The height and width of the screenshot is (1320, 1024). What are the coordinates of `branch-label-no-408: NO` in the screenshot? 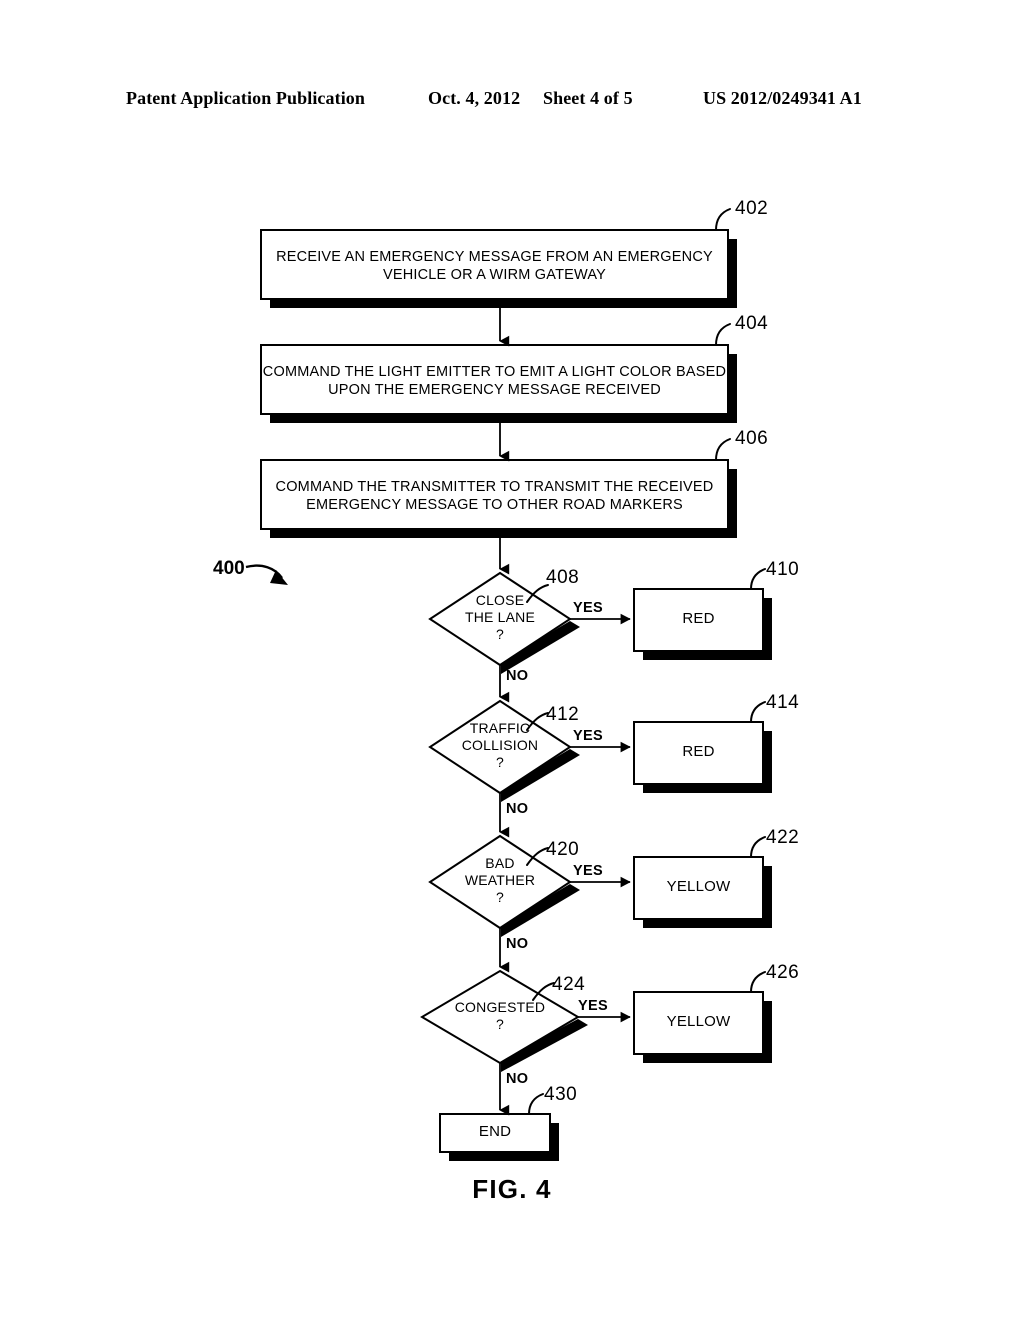 It's located at (517, 676).